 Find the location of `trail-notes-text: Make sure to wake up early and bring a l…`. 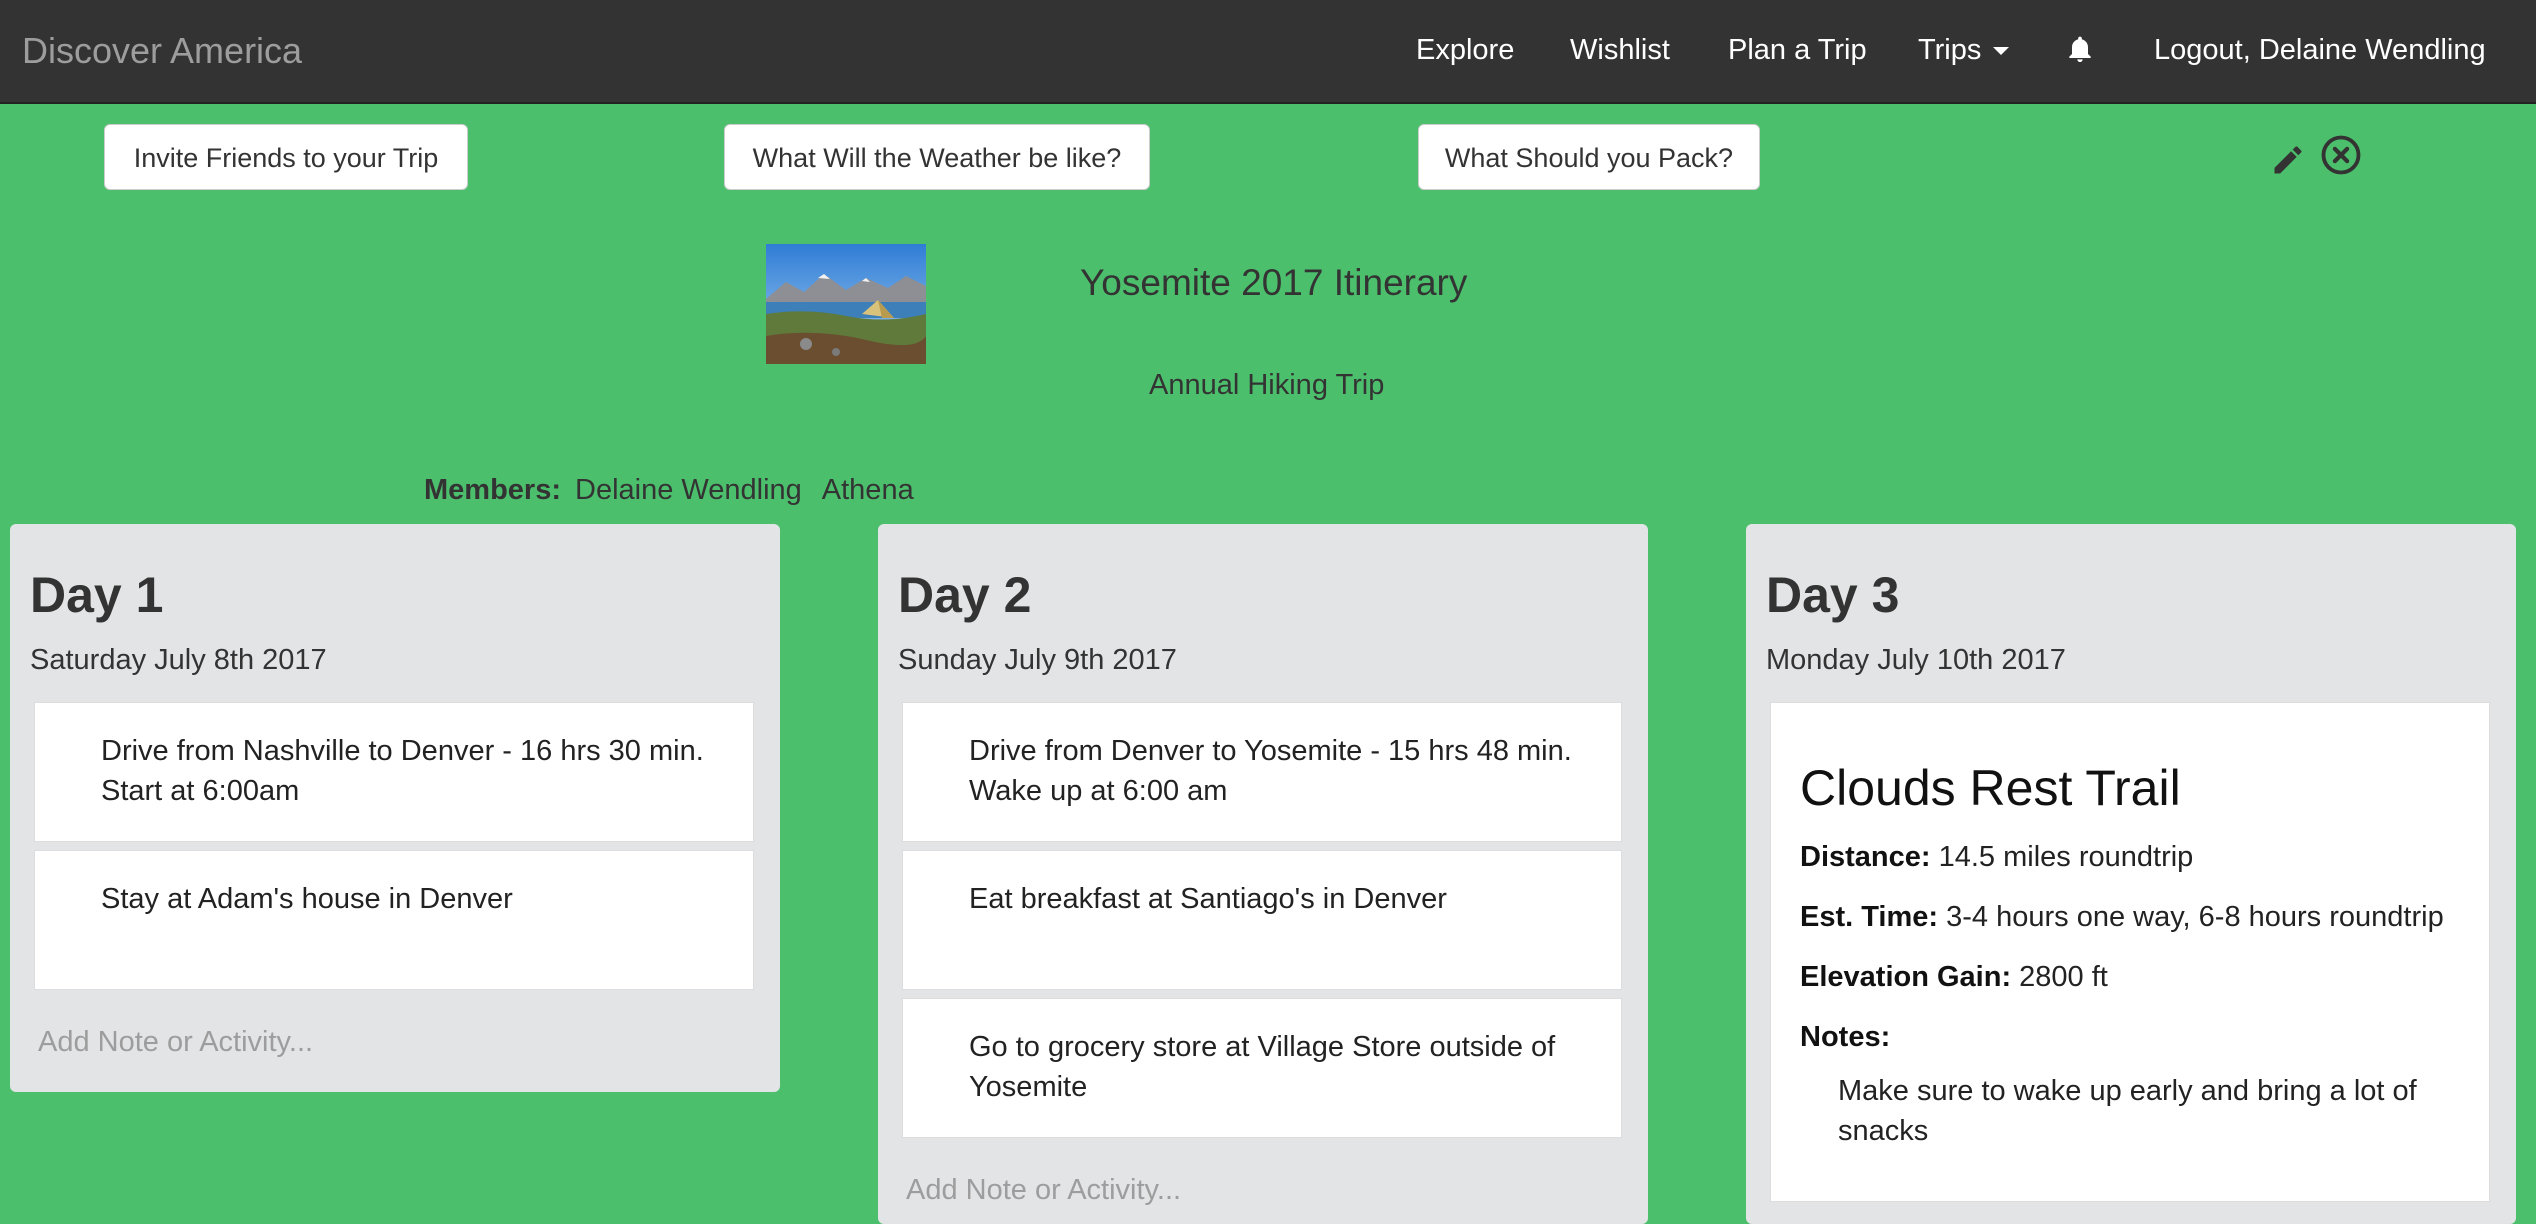

trail-notes-text: Make sure to wake up early and bring a l… is located at coordinates (2127, 1111).